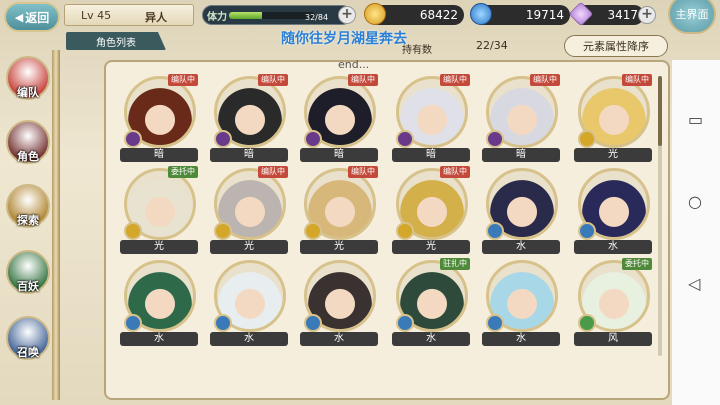 The image size is (720, 405). What do you see at coordinates (696, 232) in the screenshot?
I see `system-nav-bar: ▭ ○ ◁` at bounding box center [696, 232].